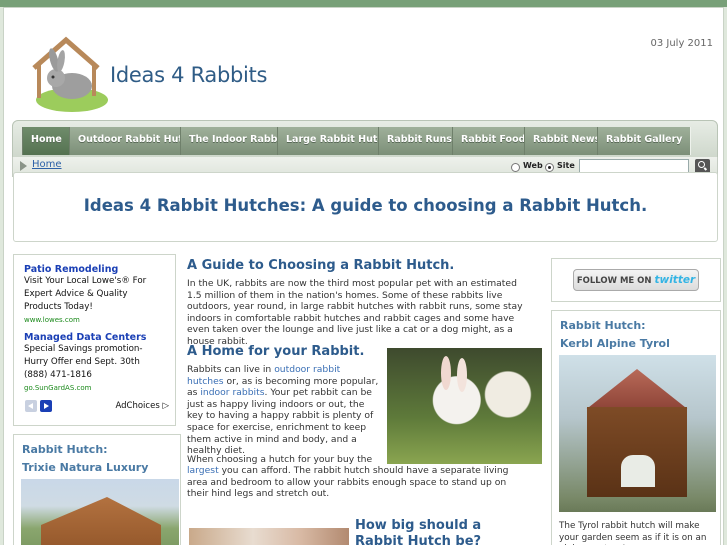 The height and width of the screenshot is (545, 727). I want to click on home-text-1: Rabbits can live in, so click(229, 369).